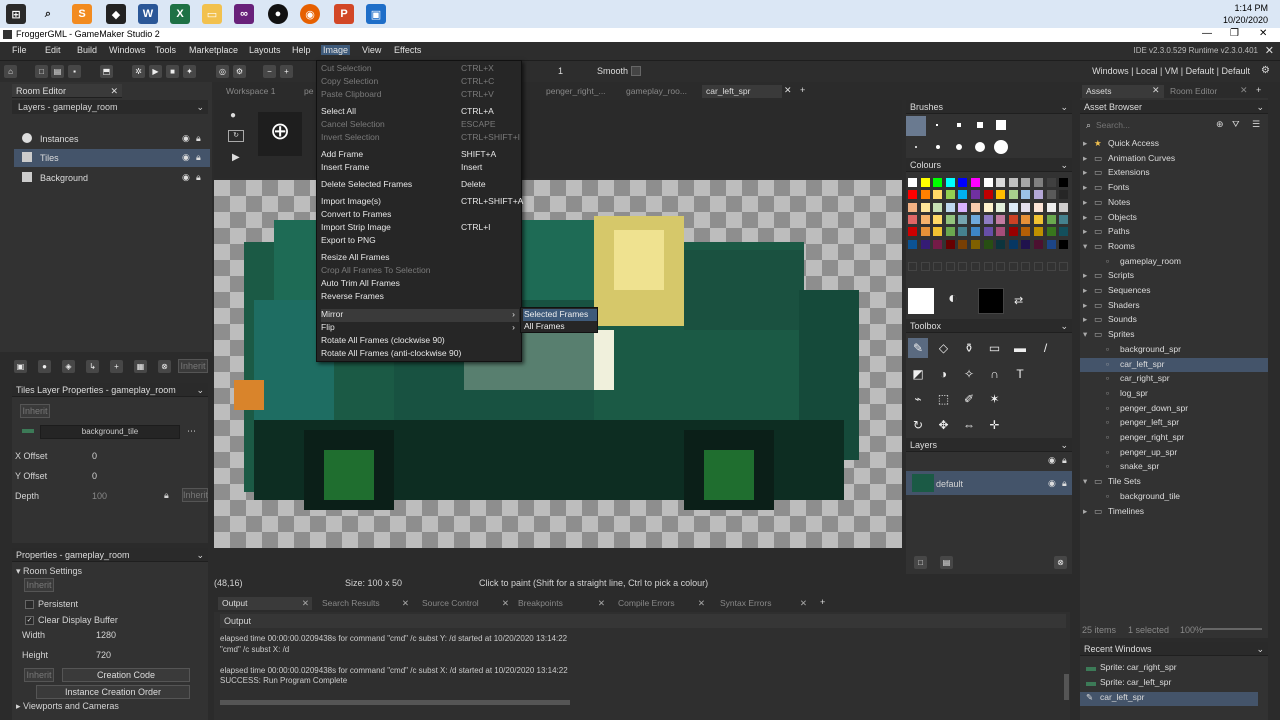 The image size is (1280, 720). Describe the element at coordinates (265, 603) in the screenshot. I see `output-tab: Output ✕` at that location.